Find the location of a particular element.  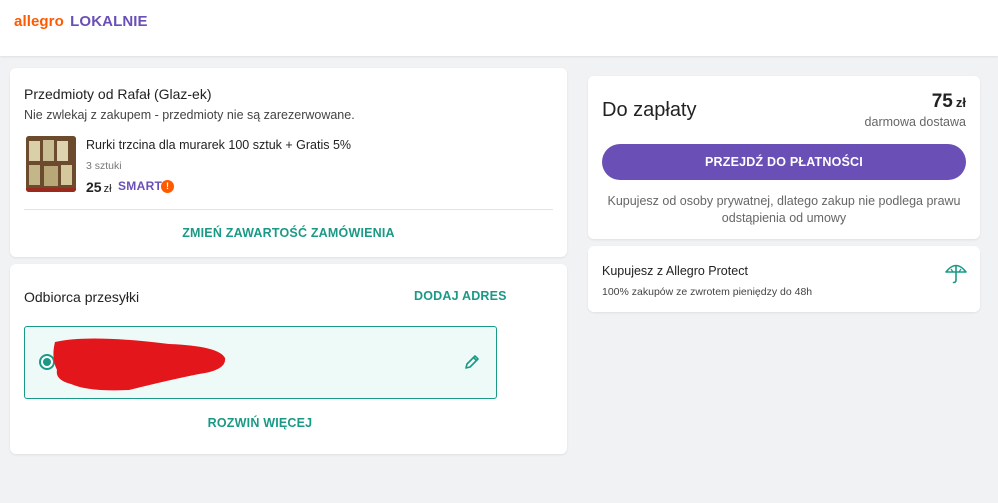

top-bar: allegro LOKALNIE is located at coordinates (499, 28).